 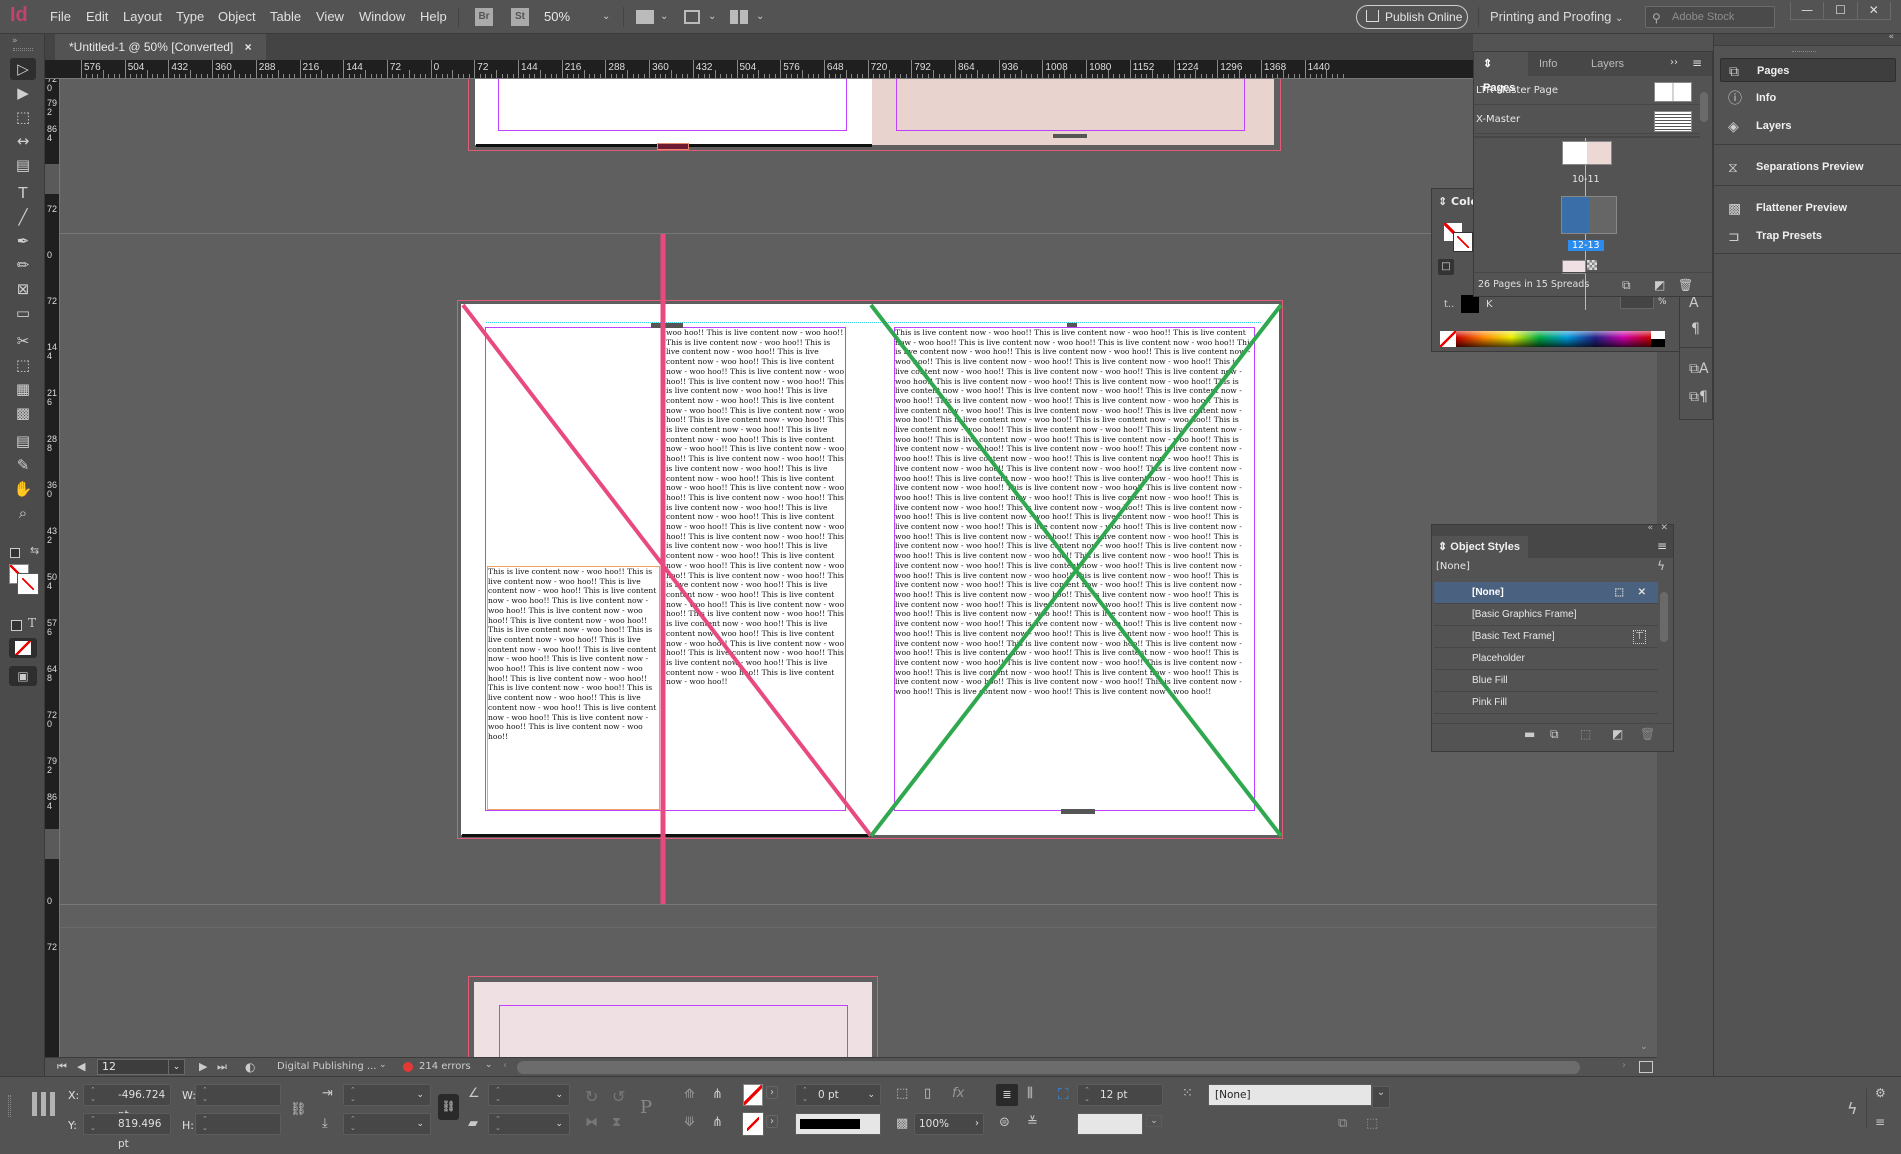 I want to click on dock-item-layers: ◈ Layers, so click(x=1808, y=126).